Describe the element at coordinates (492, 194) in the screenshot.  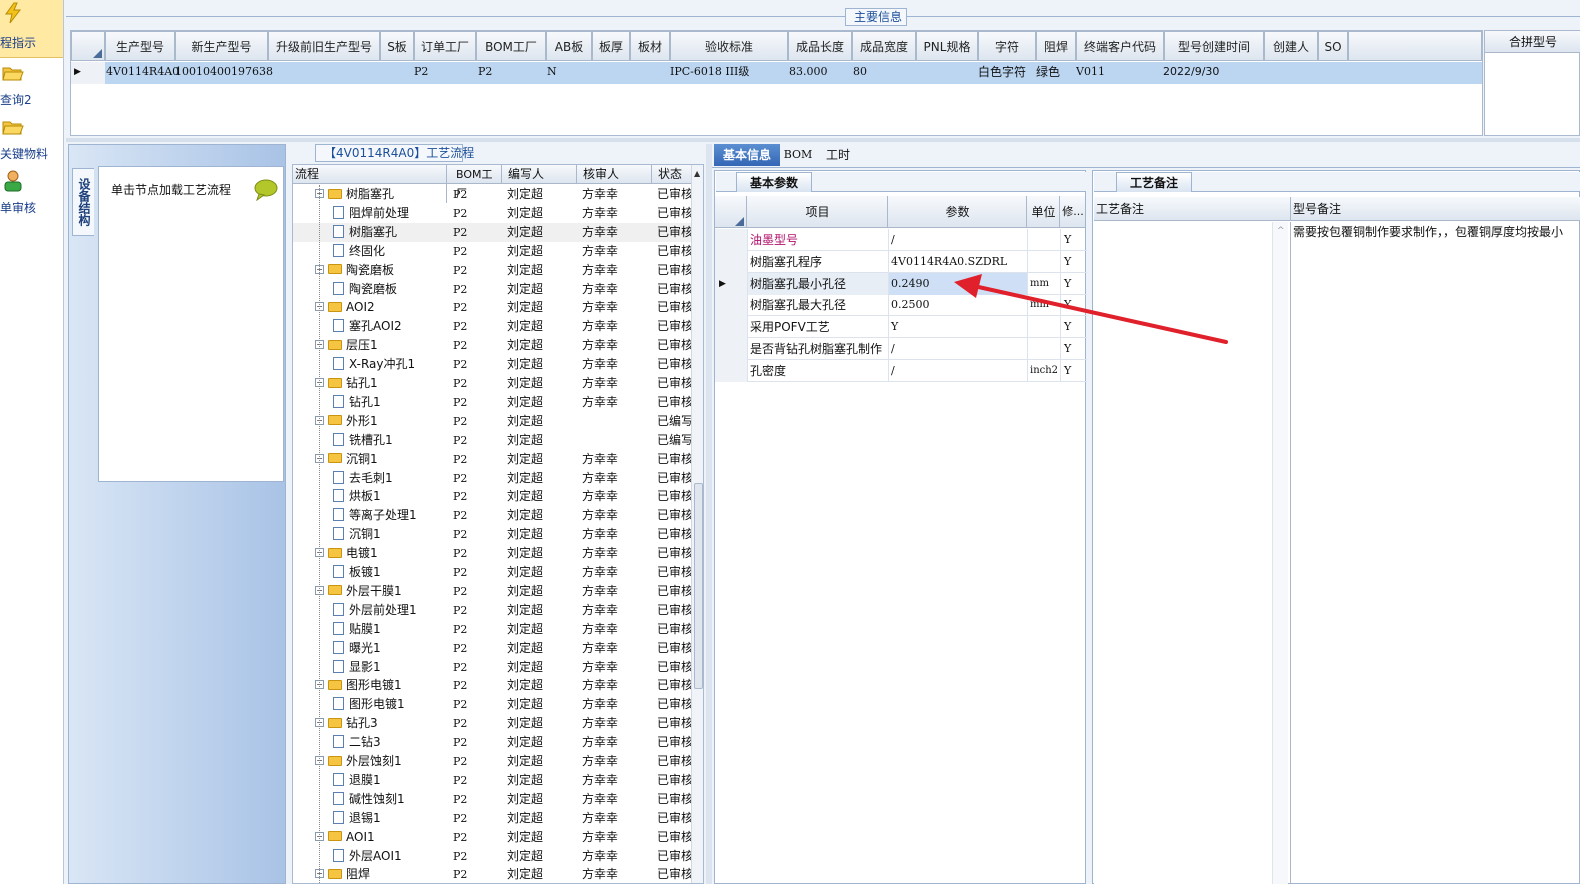
I see `tree-row: − 树脂塞孔 P2 刘定超 方幸幸 已审核` at that location.